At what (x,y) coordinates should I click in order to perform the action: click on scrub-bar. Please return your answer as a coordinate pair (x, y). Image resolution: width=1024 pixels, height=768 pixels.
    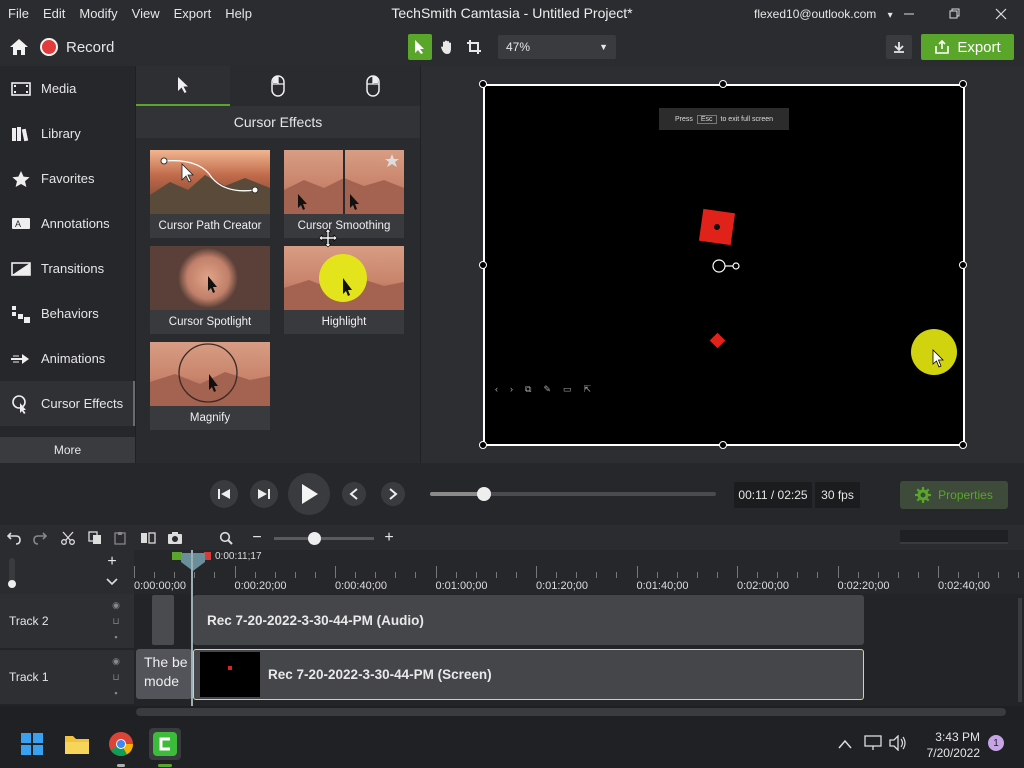
    Looking at the image, I should click on (573, 494).